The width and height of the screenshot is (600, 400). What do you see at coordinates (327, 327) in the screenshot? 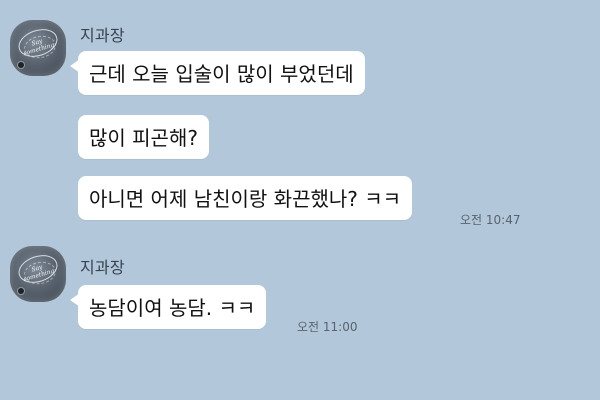
I see `message-timestamp: 오전 11:00` at bounding box center [327, 327].